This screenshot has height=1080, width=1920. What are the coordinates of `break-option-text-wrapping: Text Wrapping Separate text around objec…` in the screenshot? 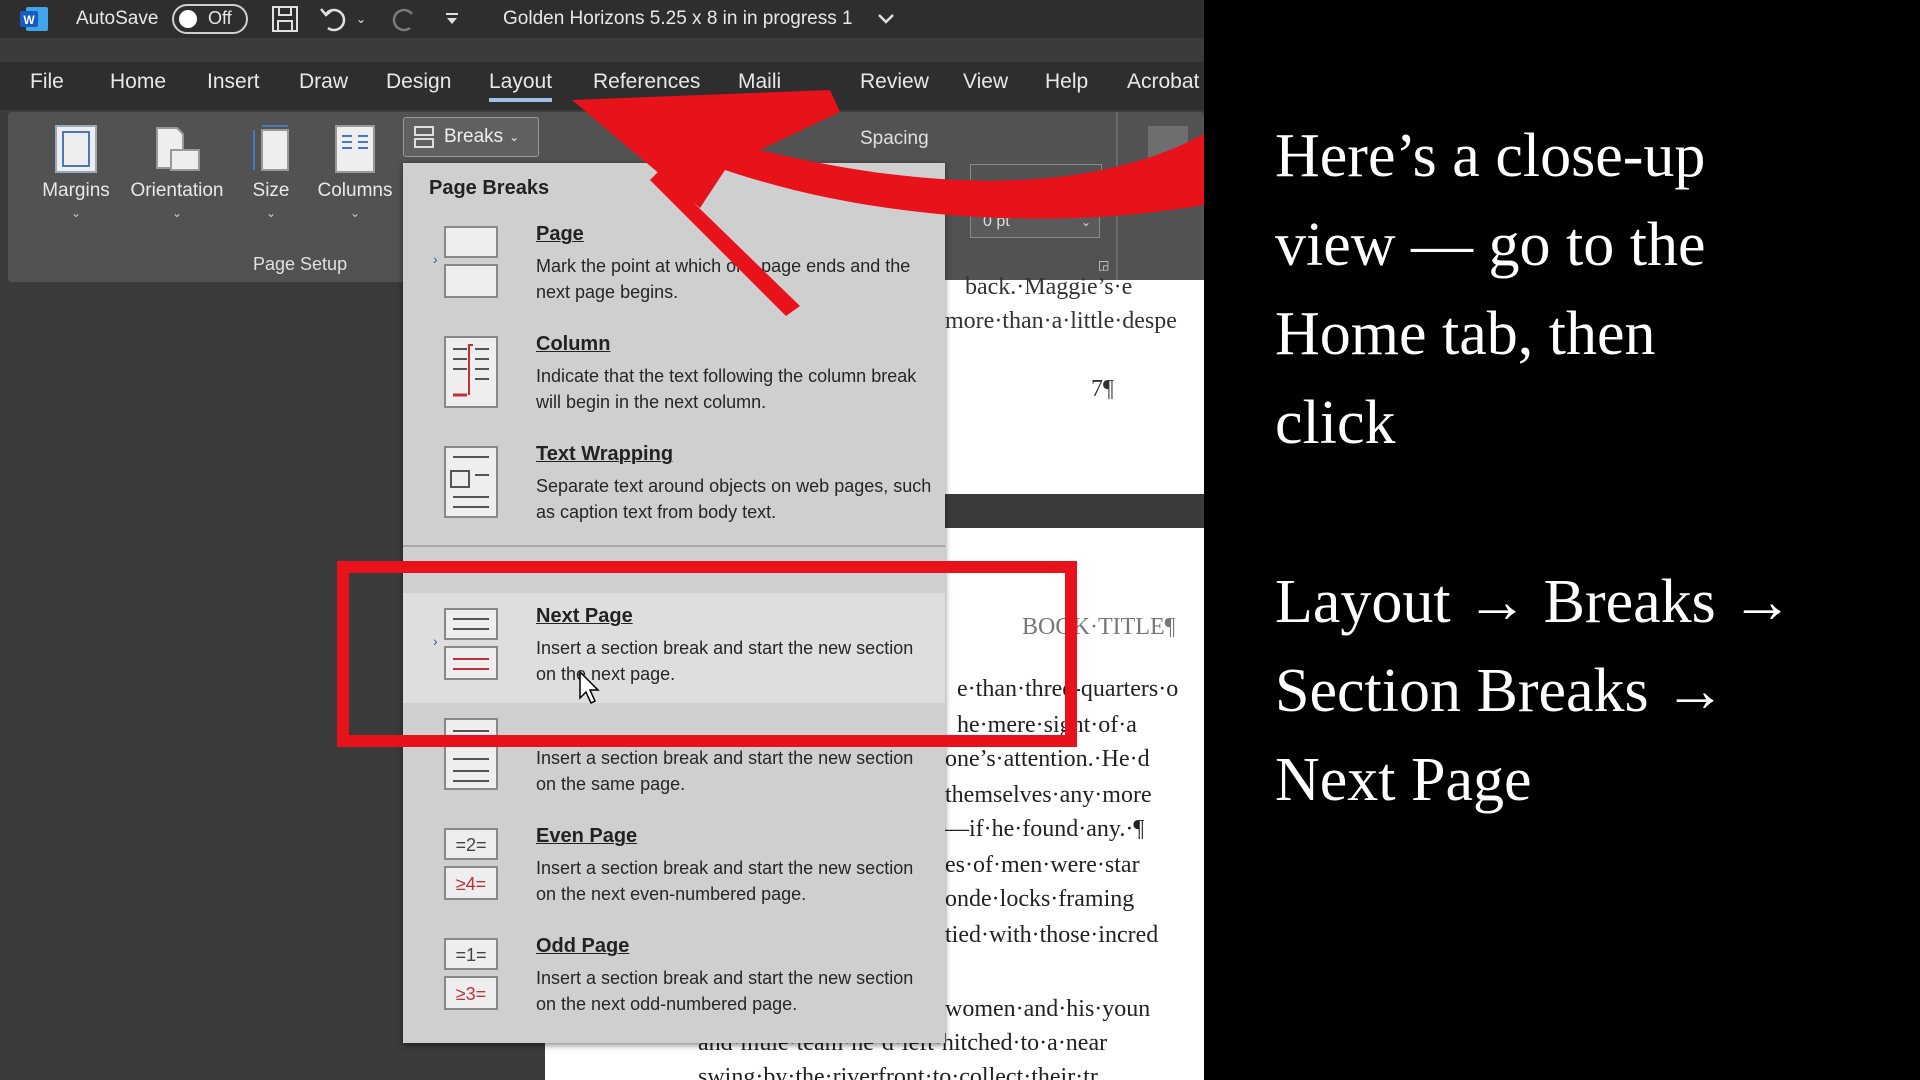 It's located at (674, 486).